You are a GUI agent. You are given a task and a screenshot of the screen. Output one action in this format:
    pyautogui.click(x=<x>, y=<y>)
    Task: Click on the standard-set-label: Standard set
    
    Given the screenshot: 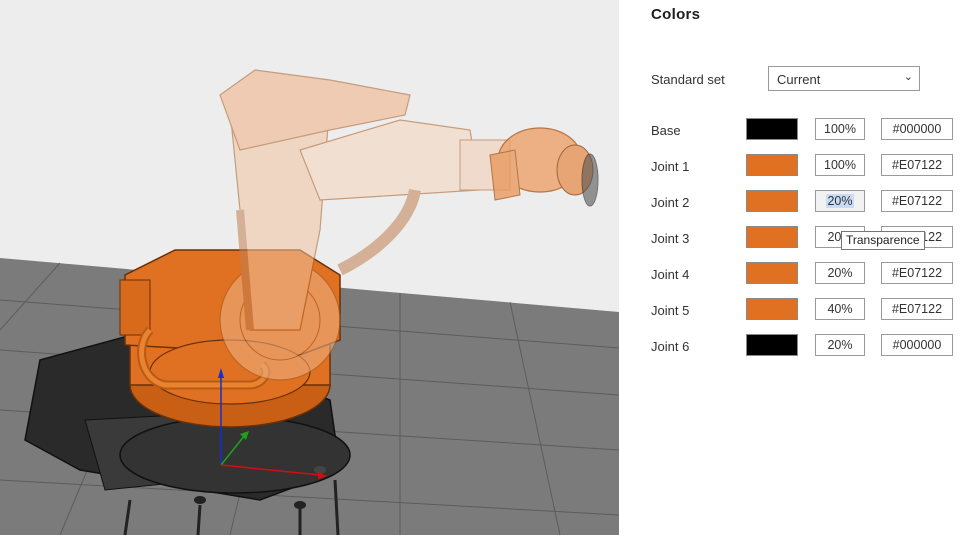 What is the action you would take?
    pyautogui.click(x=688, y=79)
    